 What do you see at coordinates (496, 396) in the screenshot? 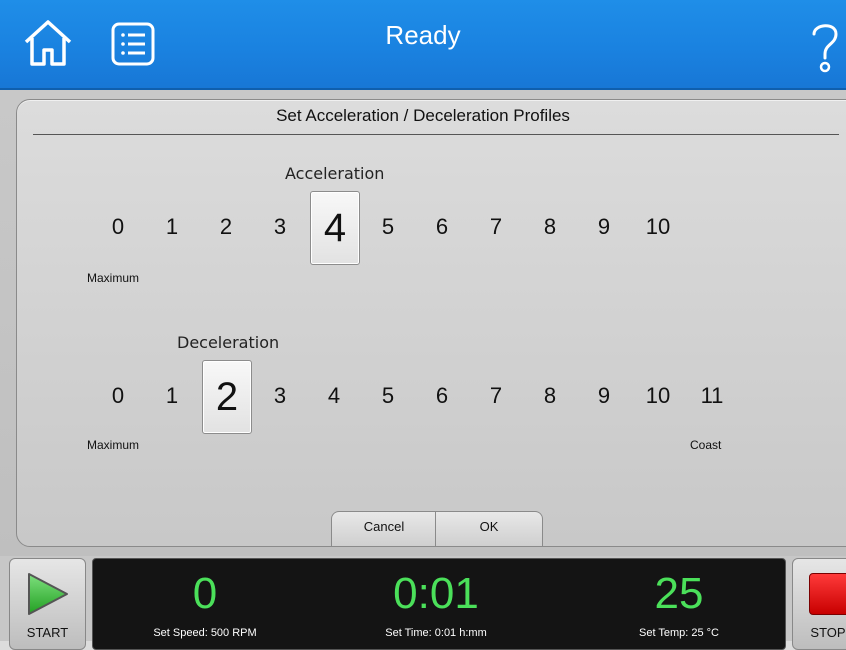
I see `deceleration-option-7: 7` at bounding box center [496, 396].